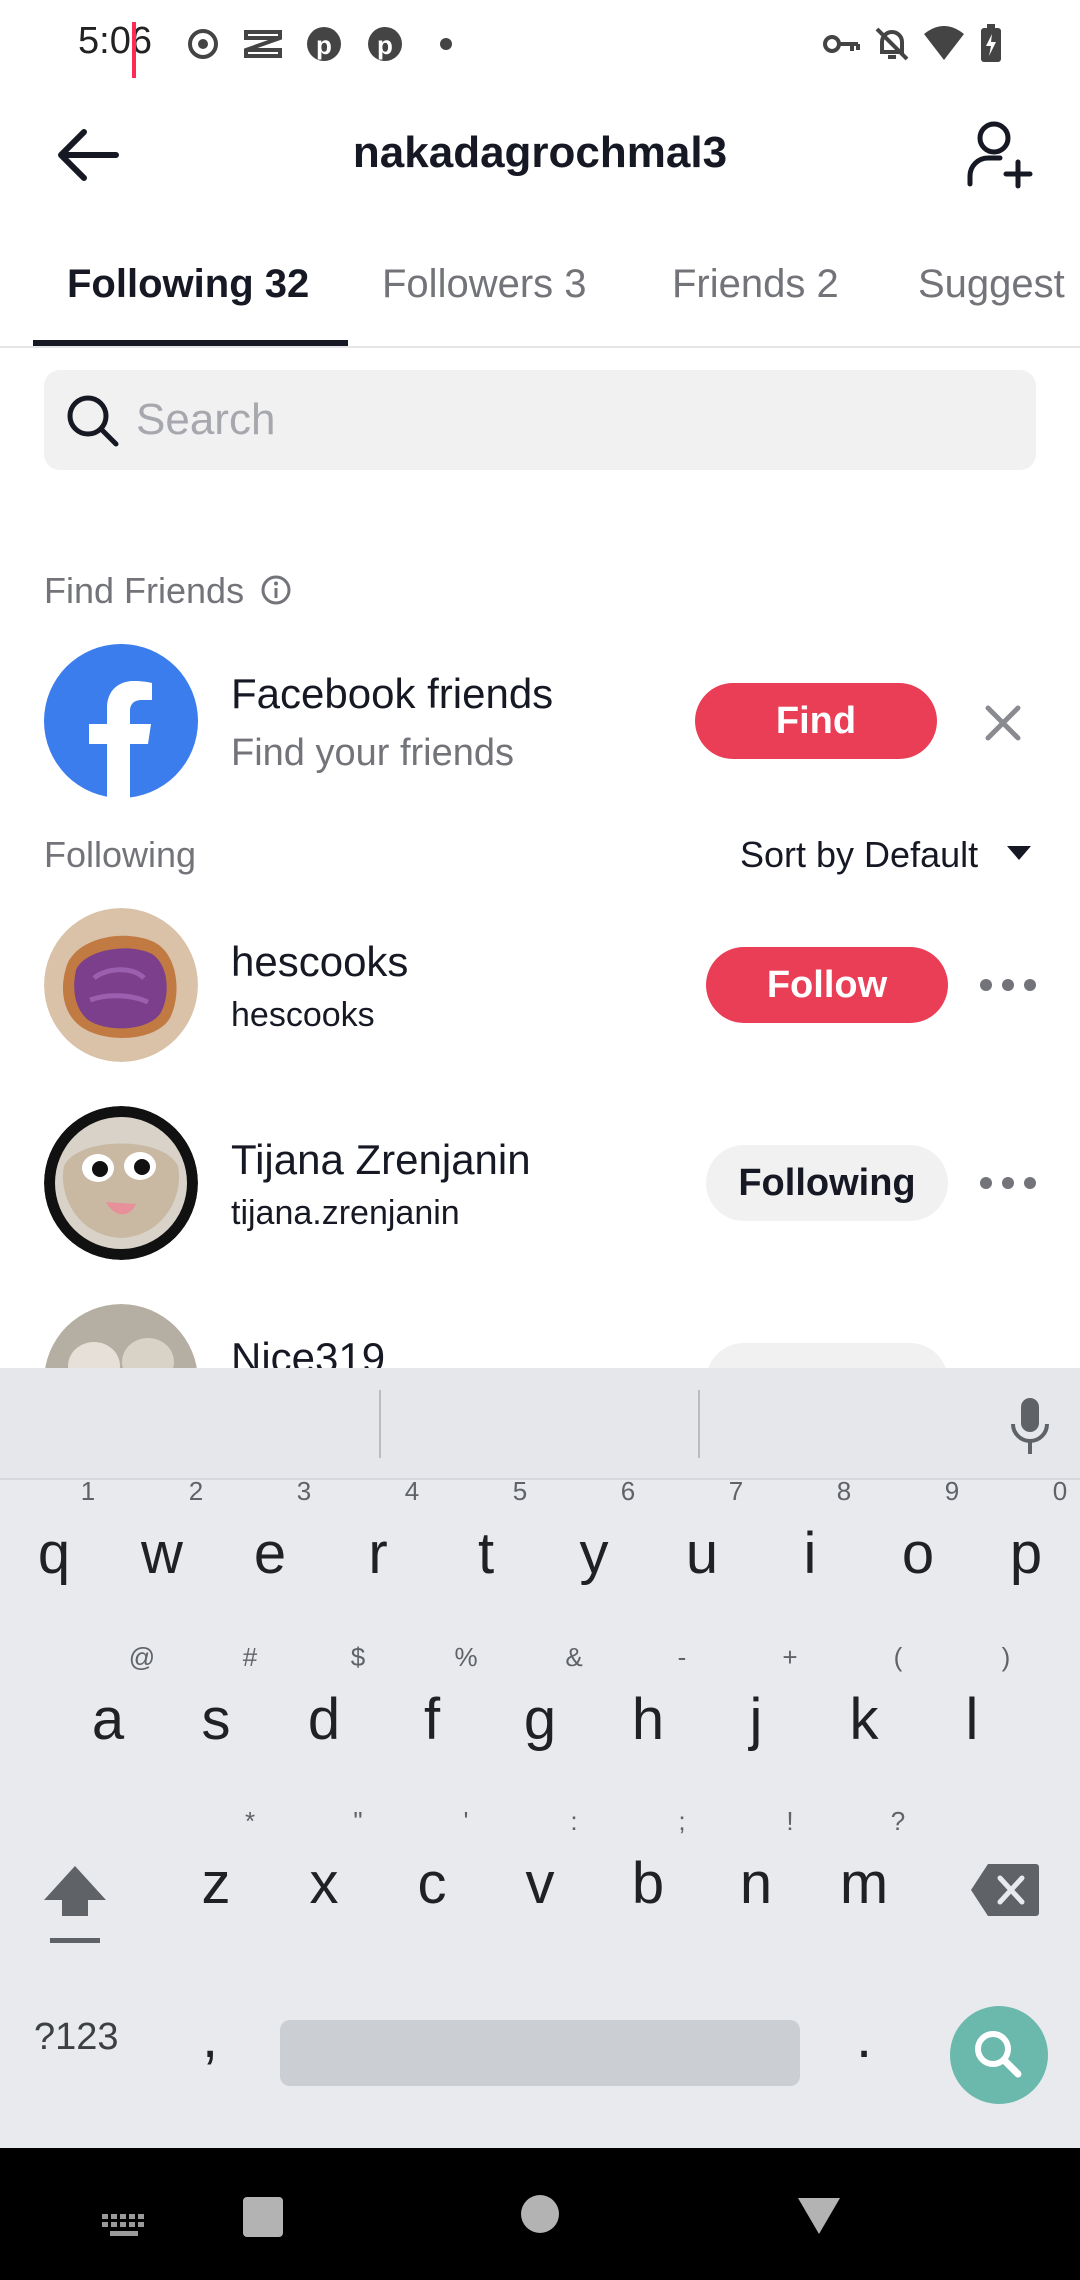  What do you see at coordinates (216, 1883) in the screenshot?
I see `key-z: z` at bounding box center [216, 1883].